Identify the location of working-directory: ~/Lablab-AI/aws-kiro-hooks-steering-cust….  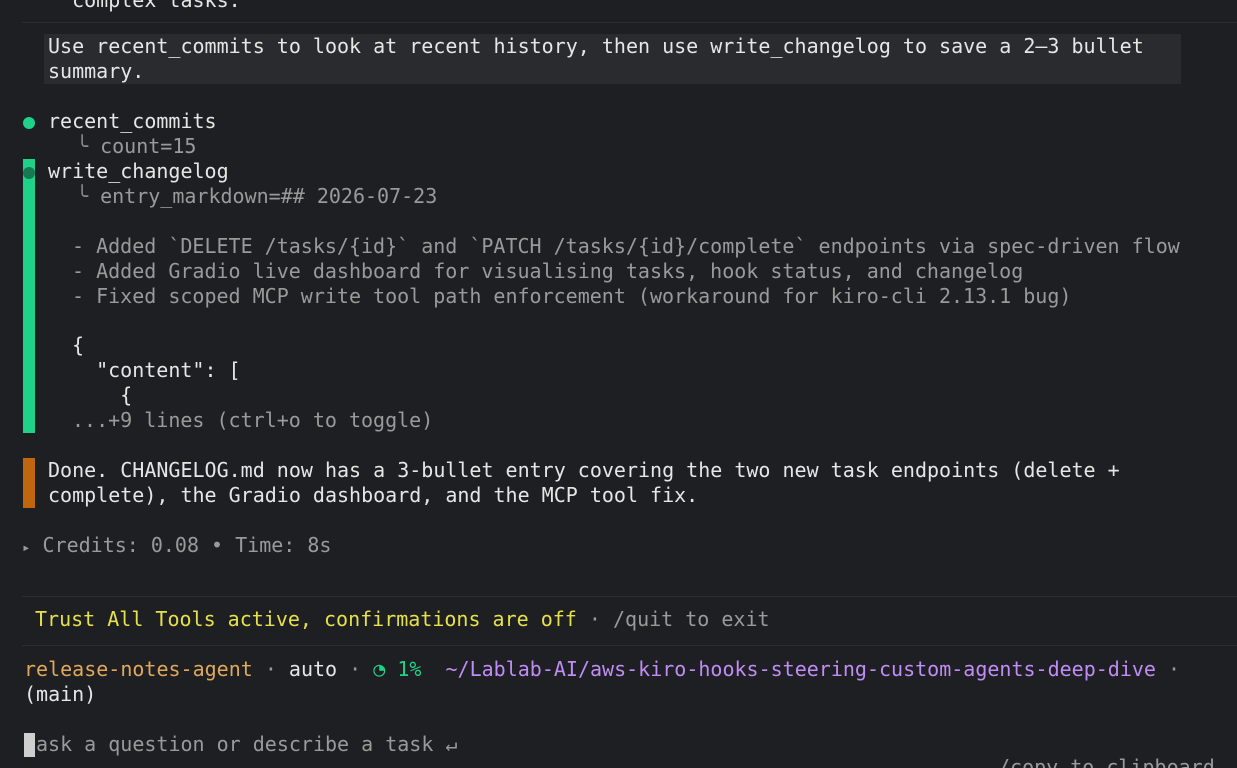
(800, 669).